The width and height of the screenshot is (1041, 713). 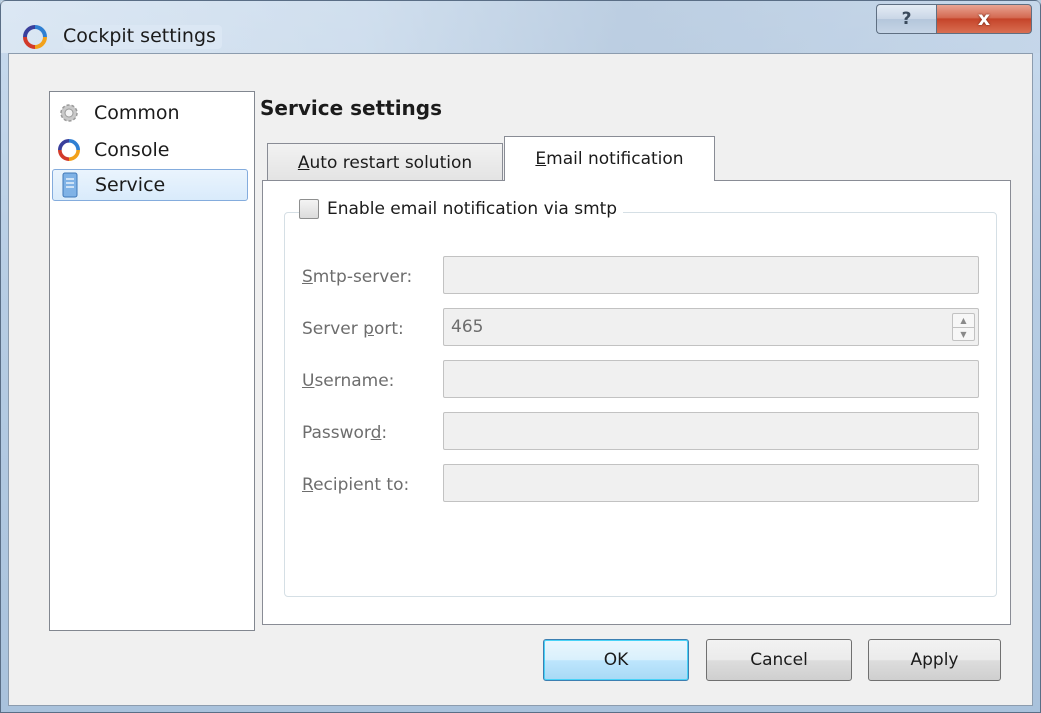 I want to click on tab-label: Email notification, so click(x=609, y=159).